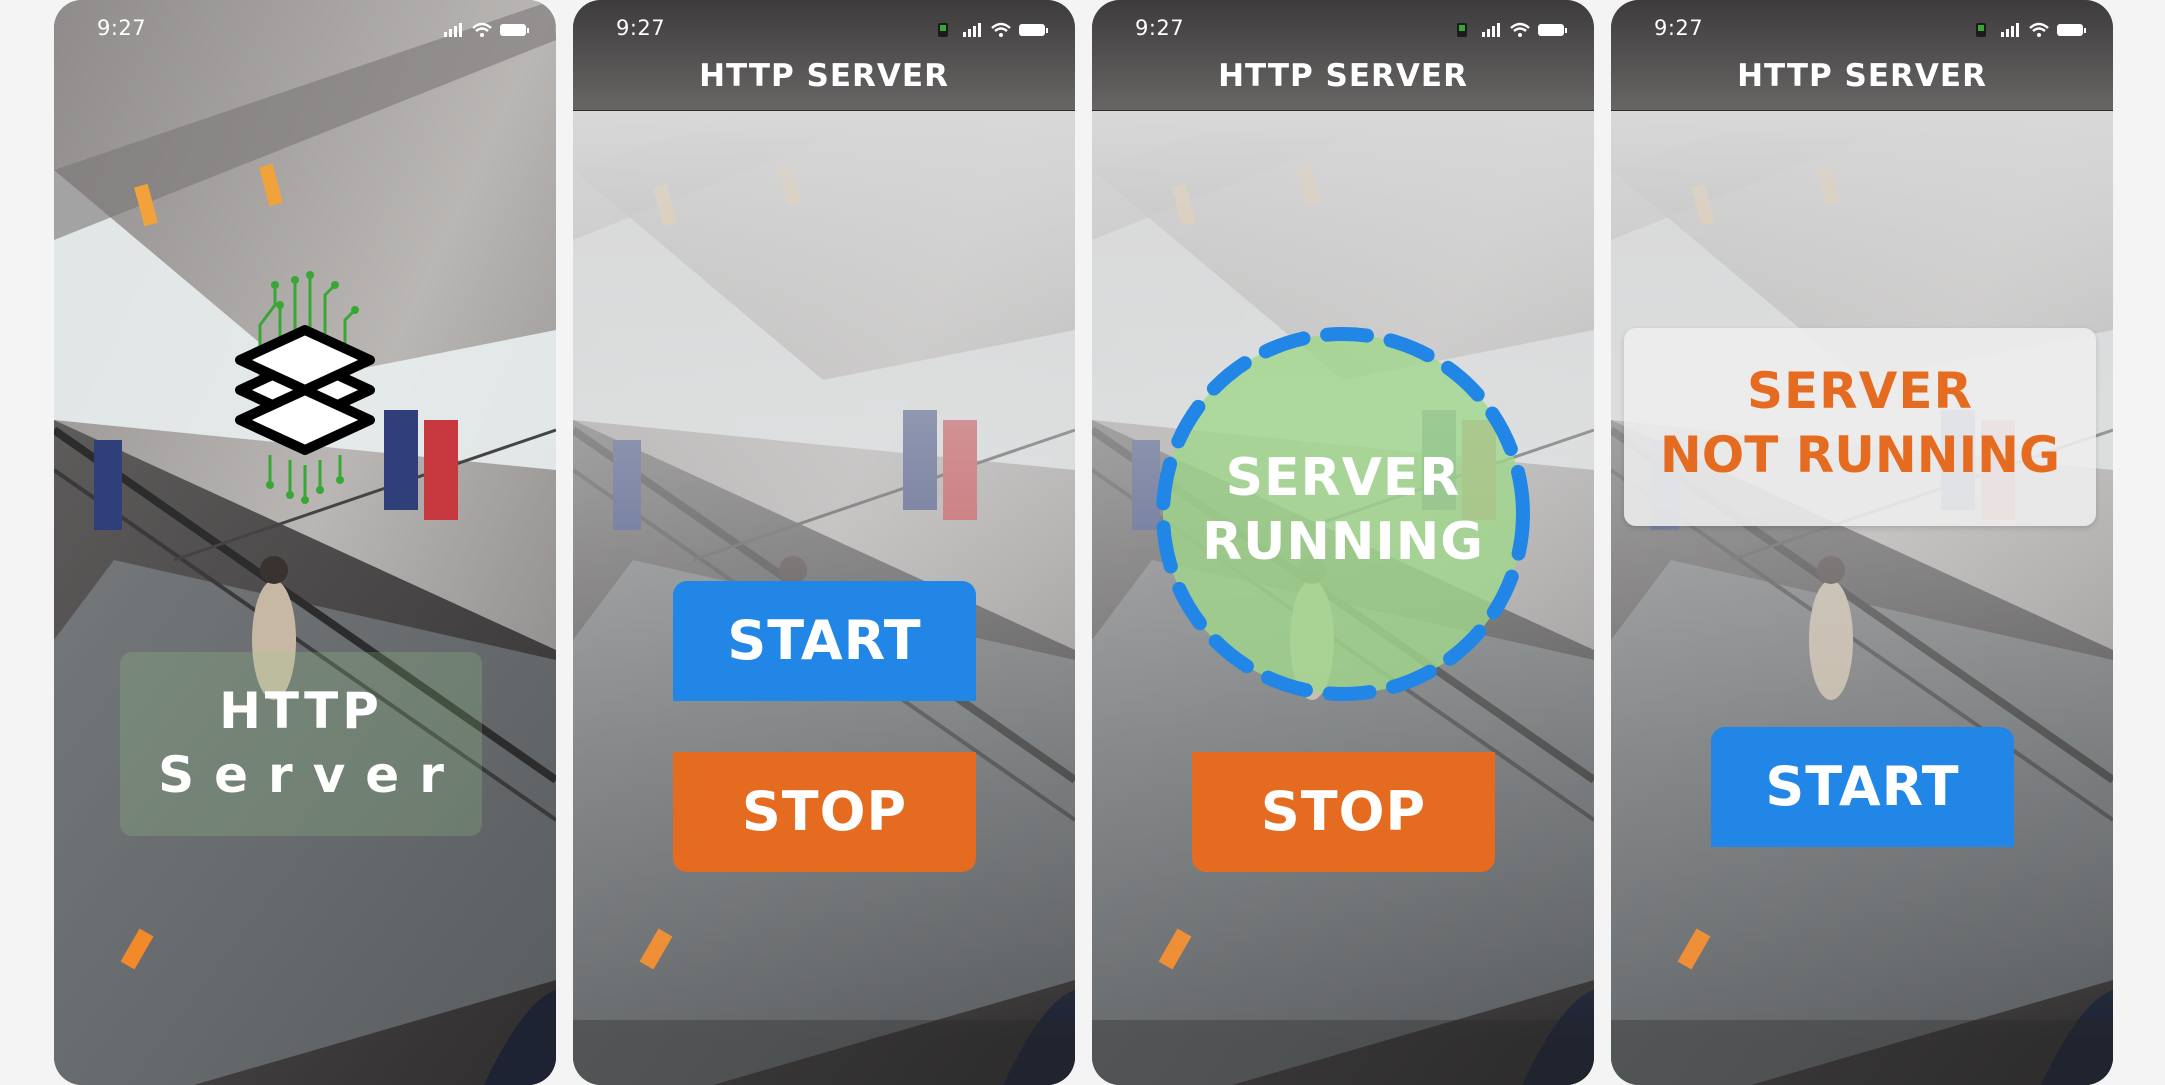 The height and width of the screenshot is (1085, 2165). I want to click on splash-title-line1: HTTP, so click(301, 711).